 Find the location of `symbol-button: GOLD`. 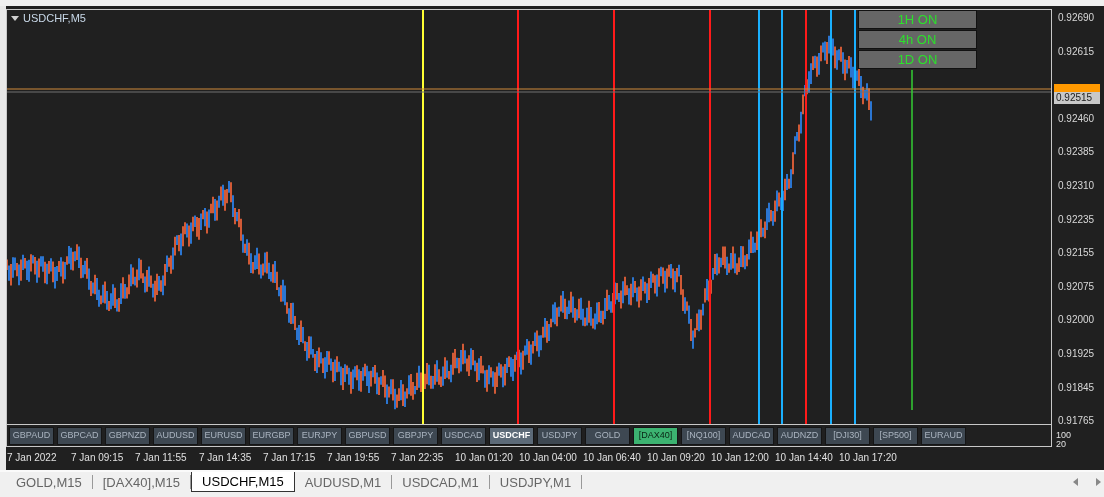

symbol-button: GOLD is located at coordinates (607, 435).